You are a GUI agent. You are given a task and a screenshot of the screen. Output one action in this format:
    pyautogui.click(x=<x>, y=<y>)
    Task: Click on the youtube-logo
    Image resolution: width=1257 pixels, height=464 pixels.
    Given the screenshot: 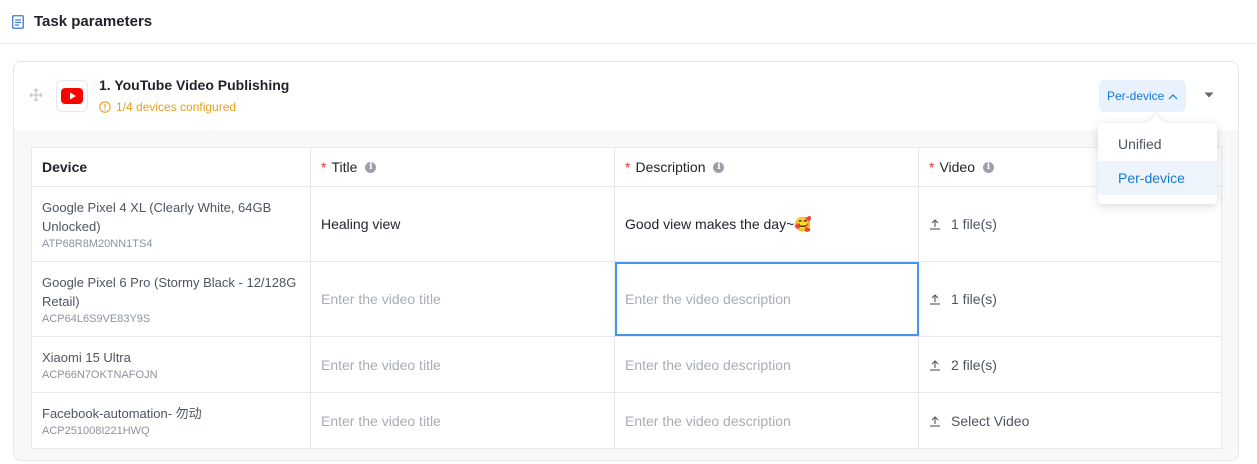 What is the action you would take?
    pyautogui.click(x=72, y=96)
    